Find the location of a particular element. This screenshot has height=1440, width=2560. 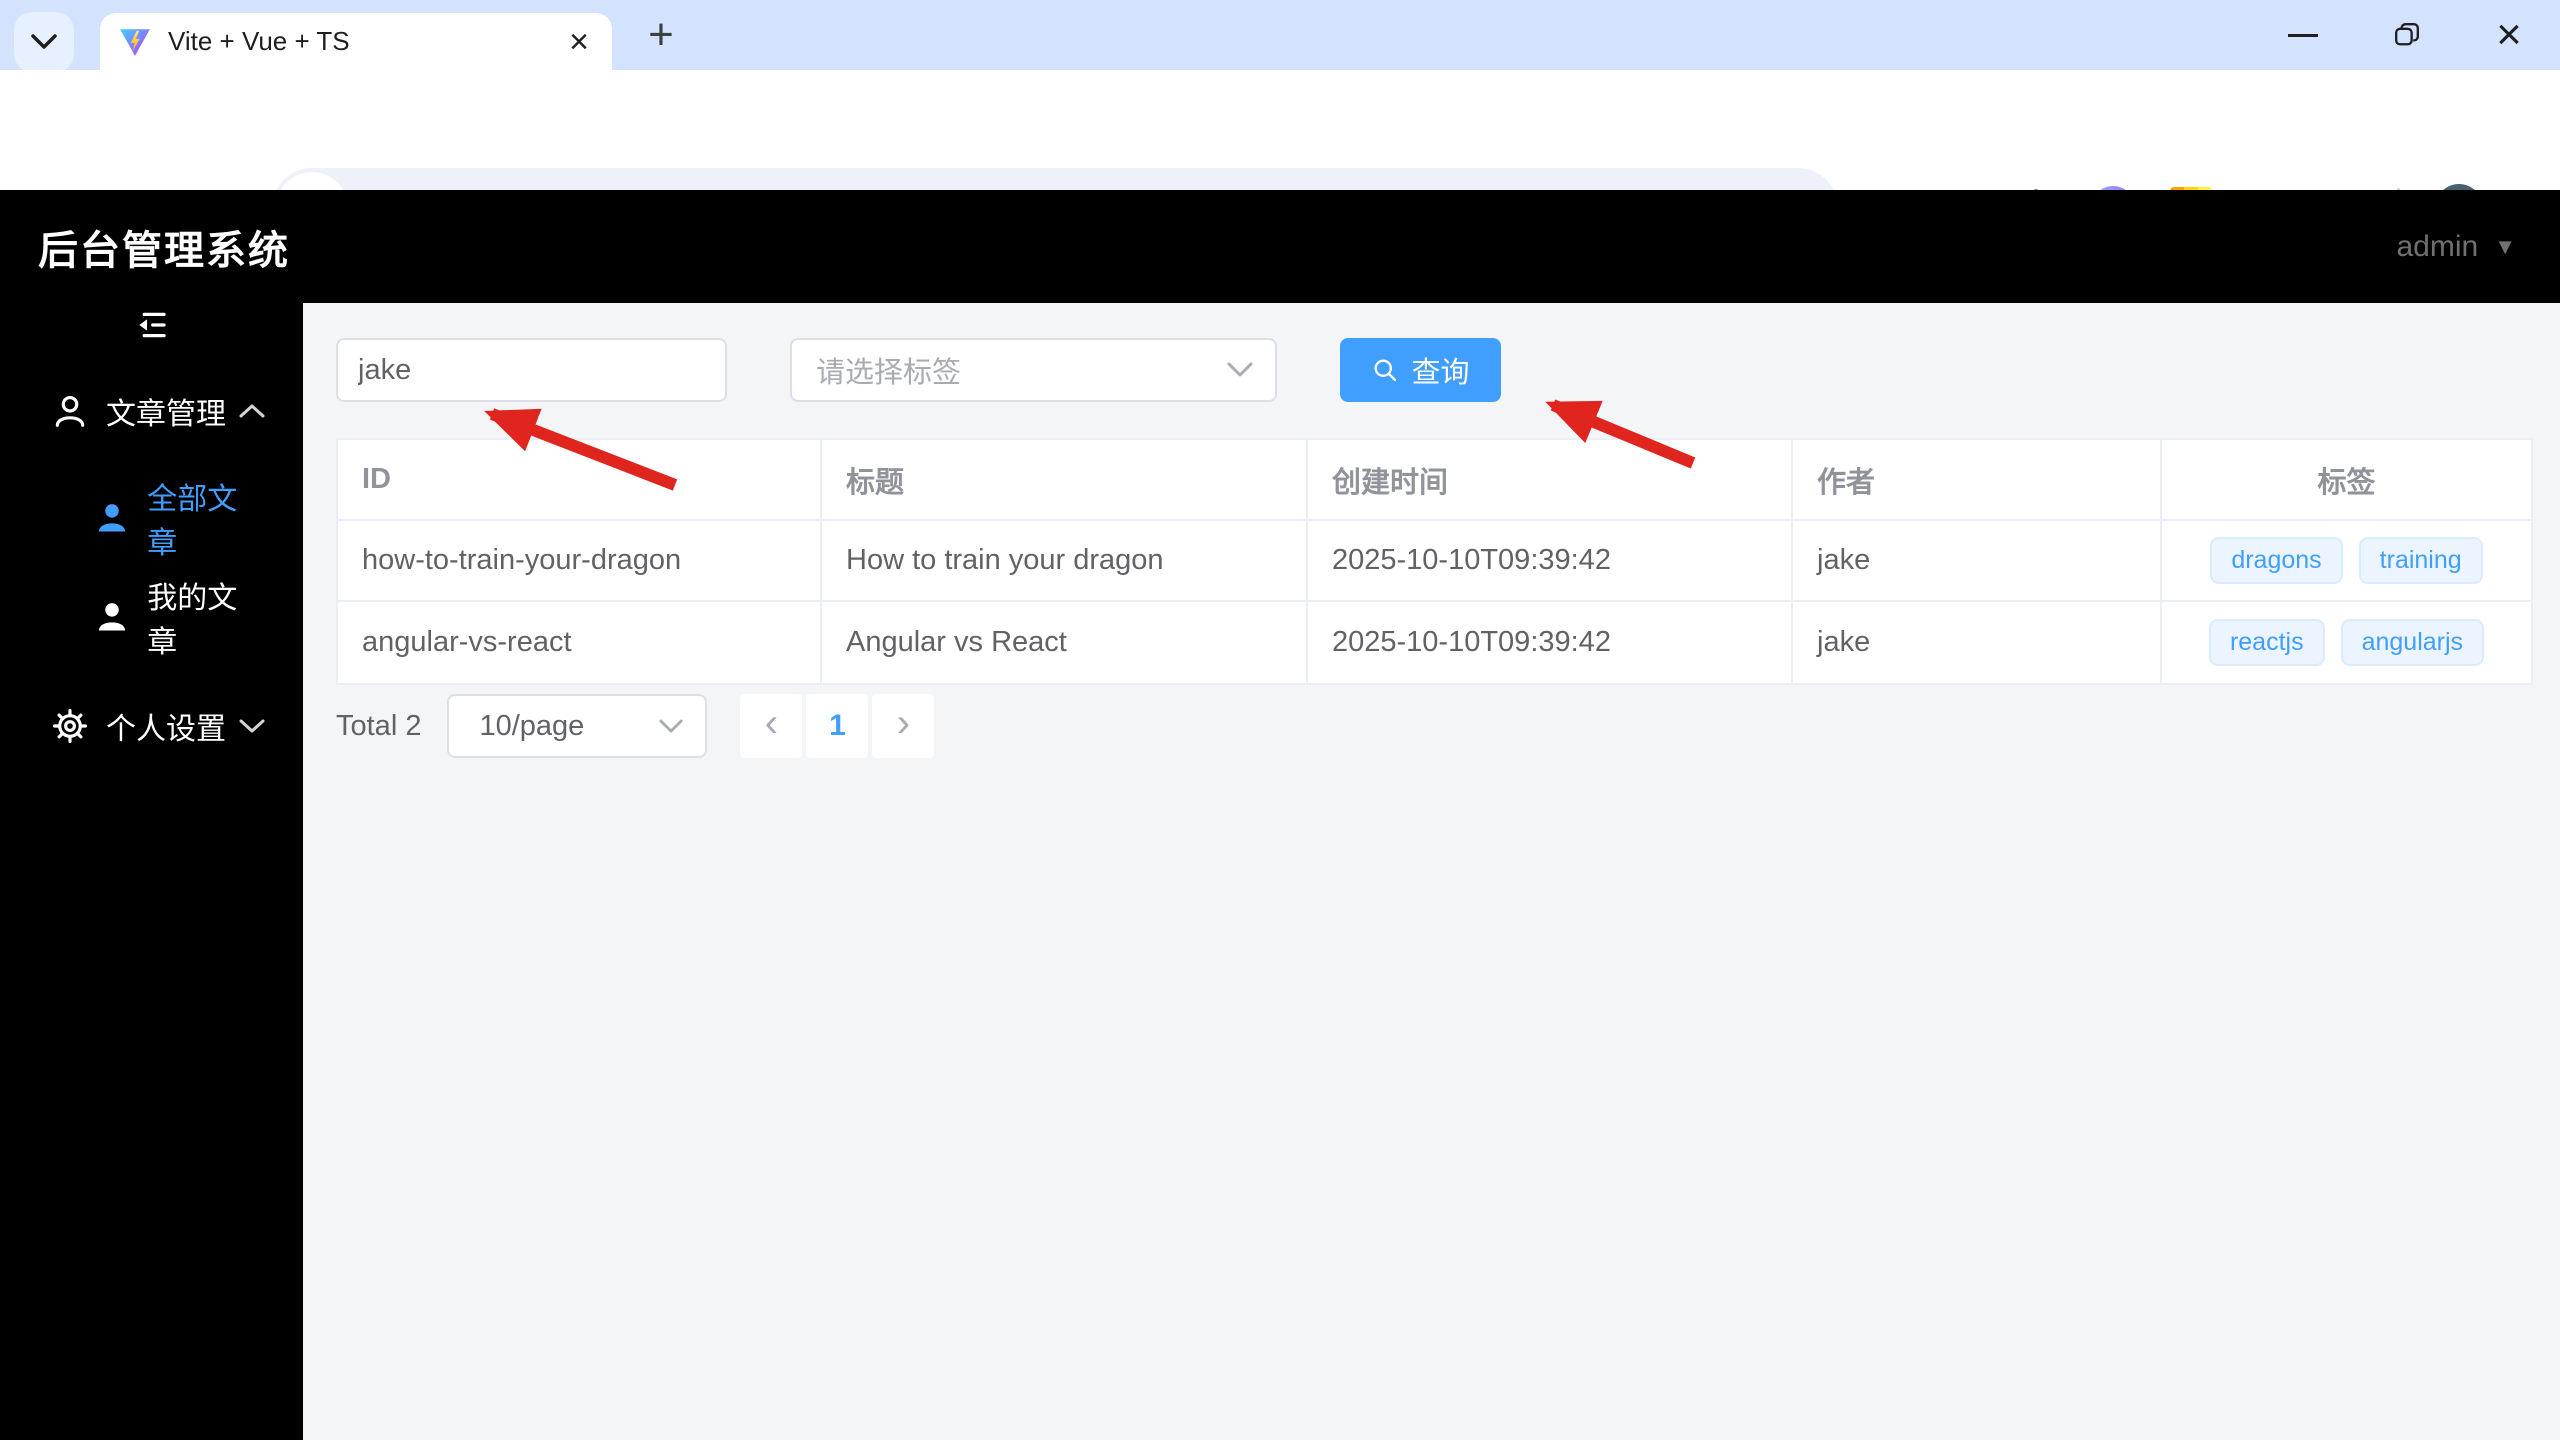

restore-icon is located at coordinates (2407, 35).